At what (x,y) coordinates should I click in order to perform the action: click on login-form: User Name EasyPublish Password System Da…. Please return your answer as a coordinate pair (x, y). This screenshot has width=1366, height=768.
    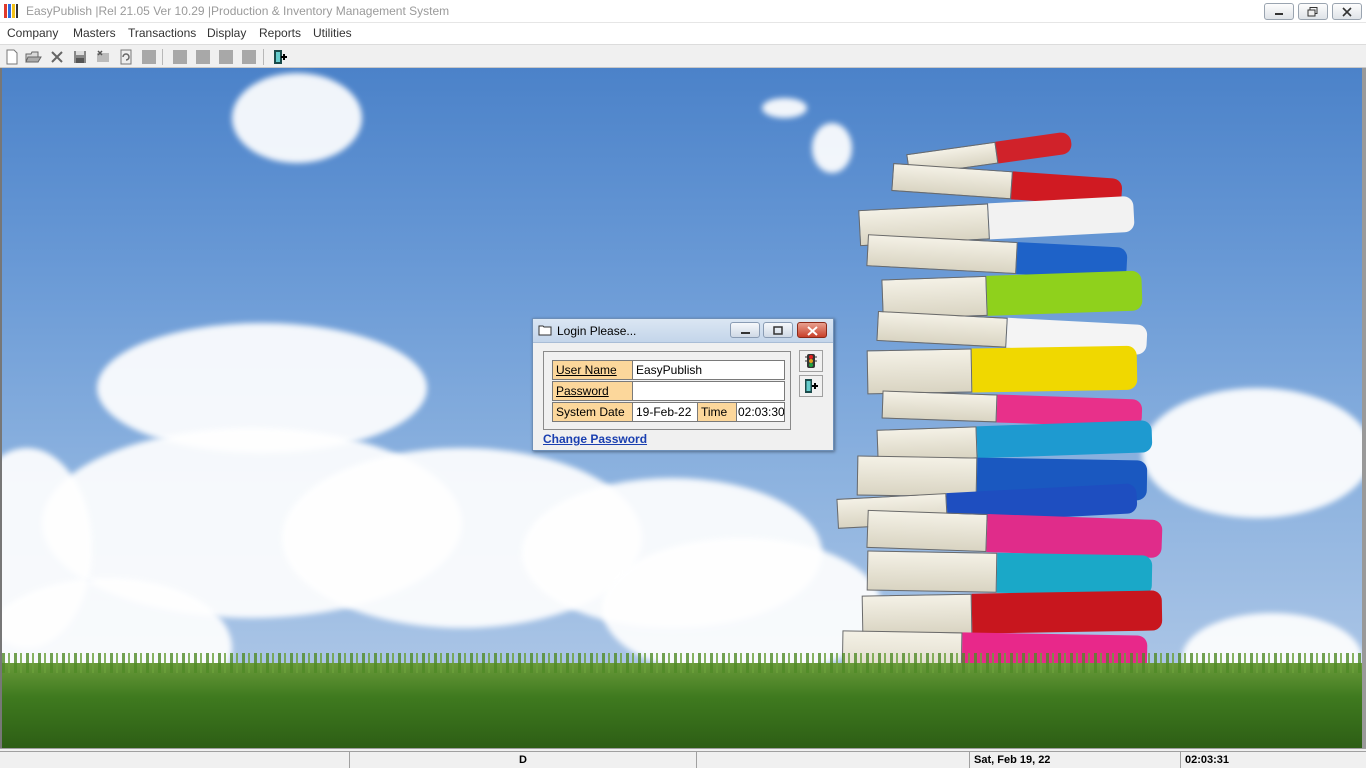
    Looking at the image, I should click on (667, 390).